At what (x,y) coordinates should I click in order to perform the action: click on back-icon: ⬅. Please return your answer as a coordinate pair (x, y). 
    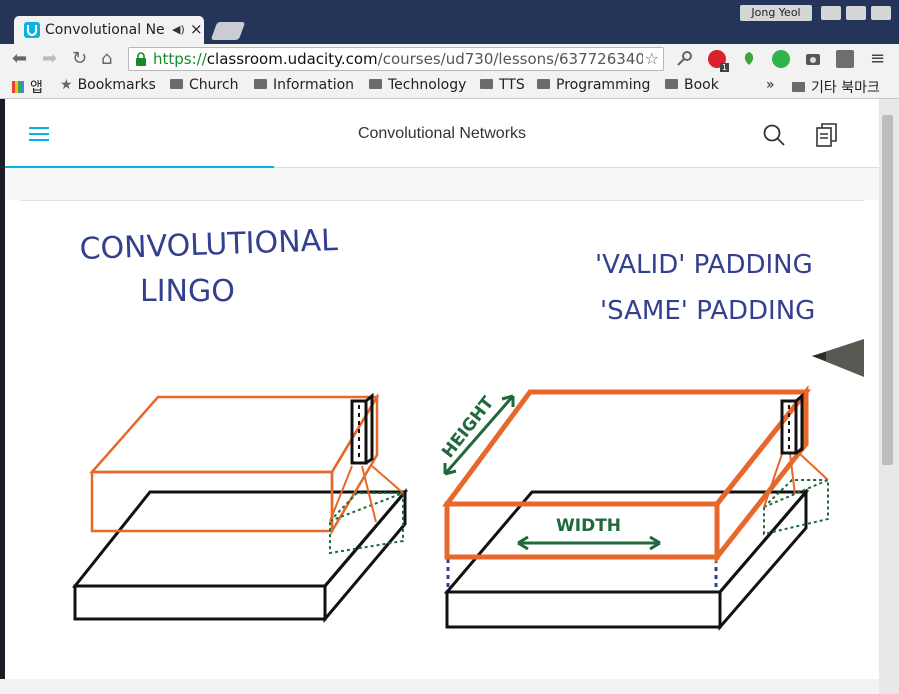
    Looking at the image, I should click on (19, 59).